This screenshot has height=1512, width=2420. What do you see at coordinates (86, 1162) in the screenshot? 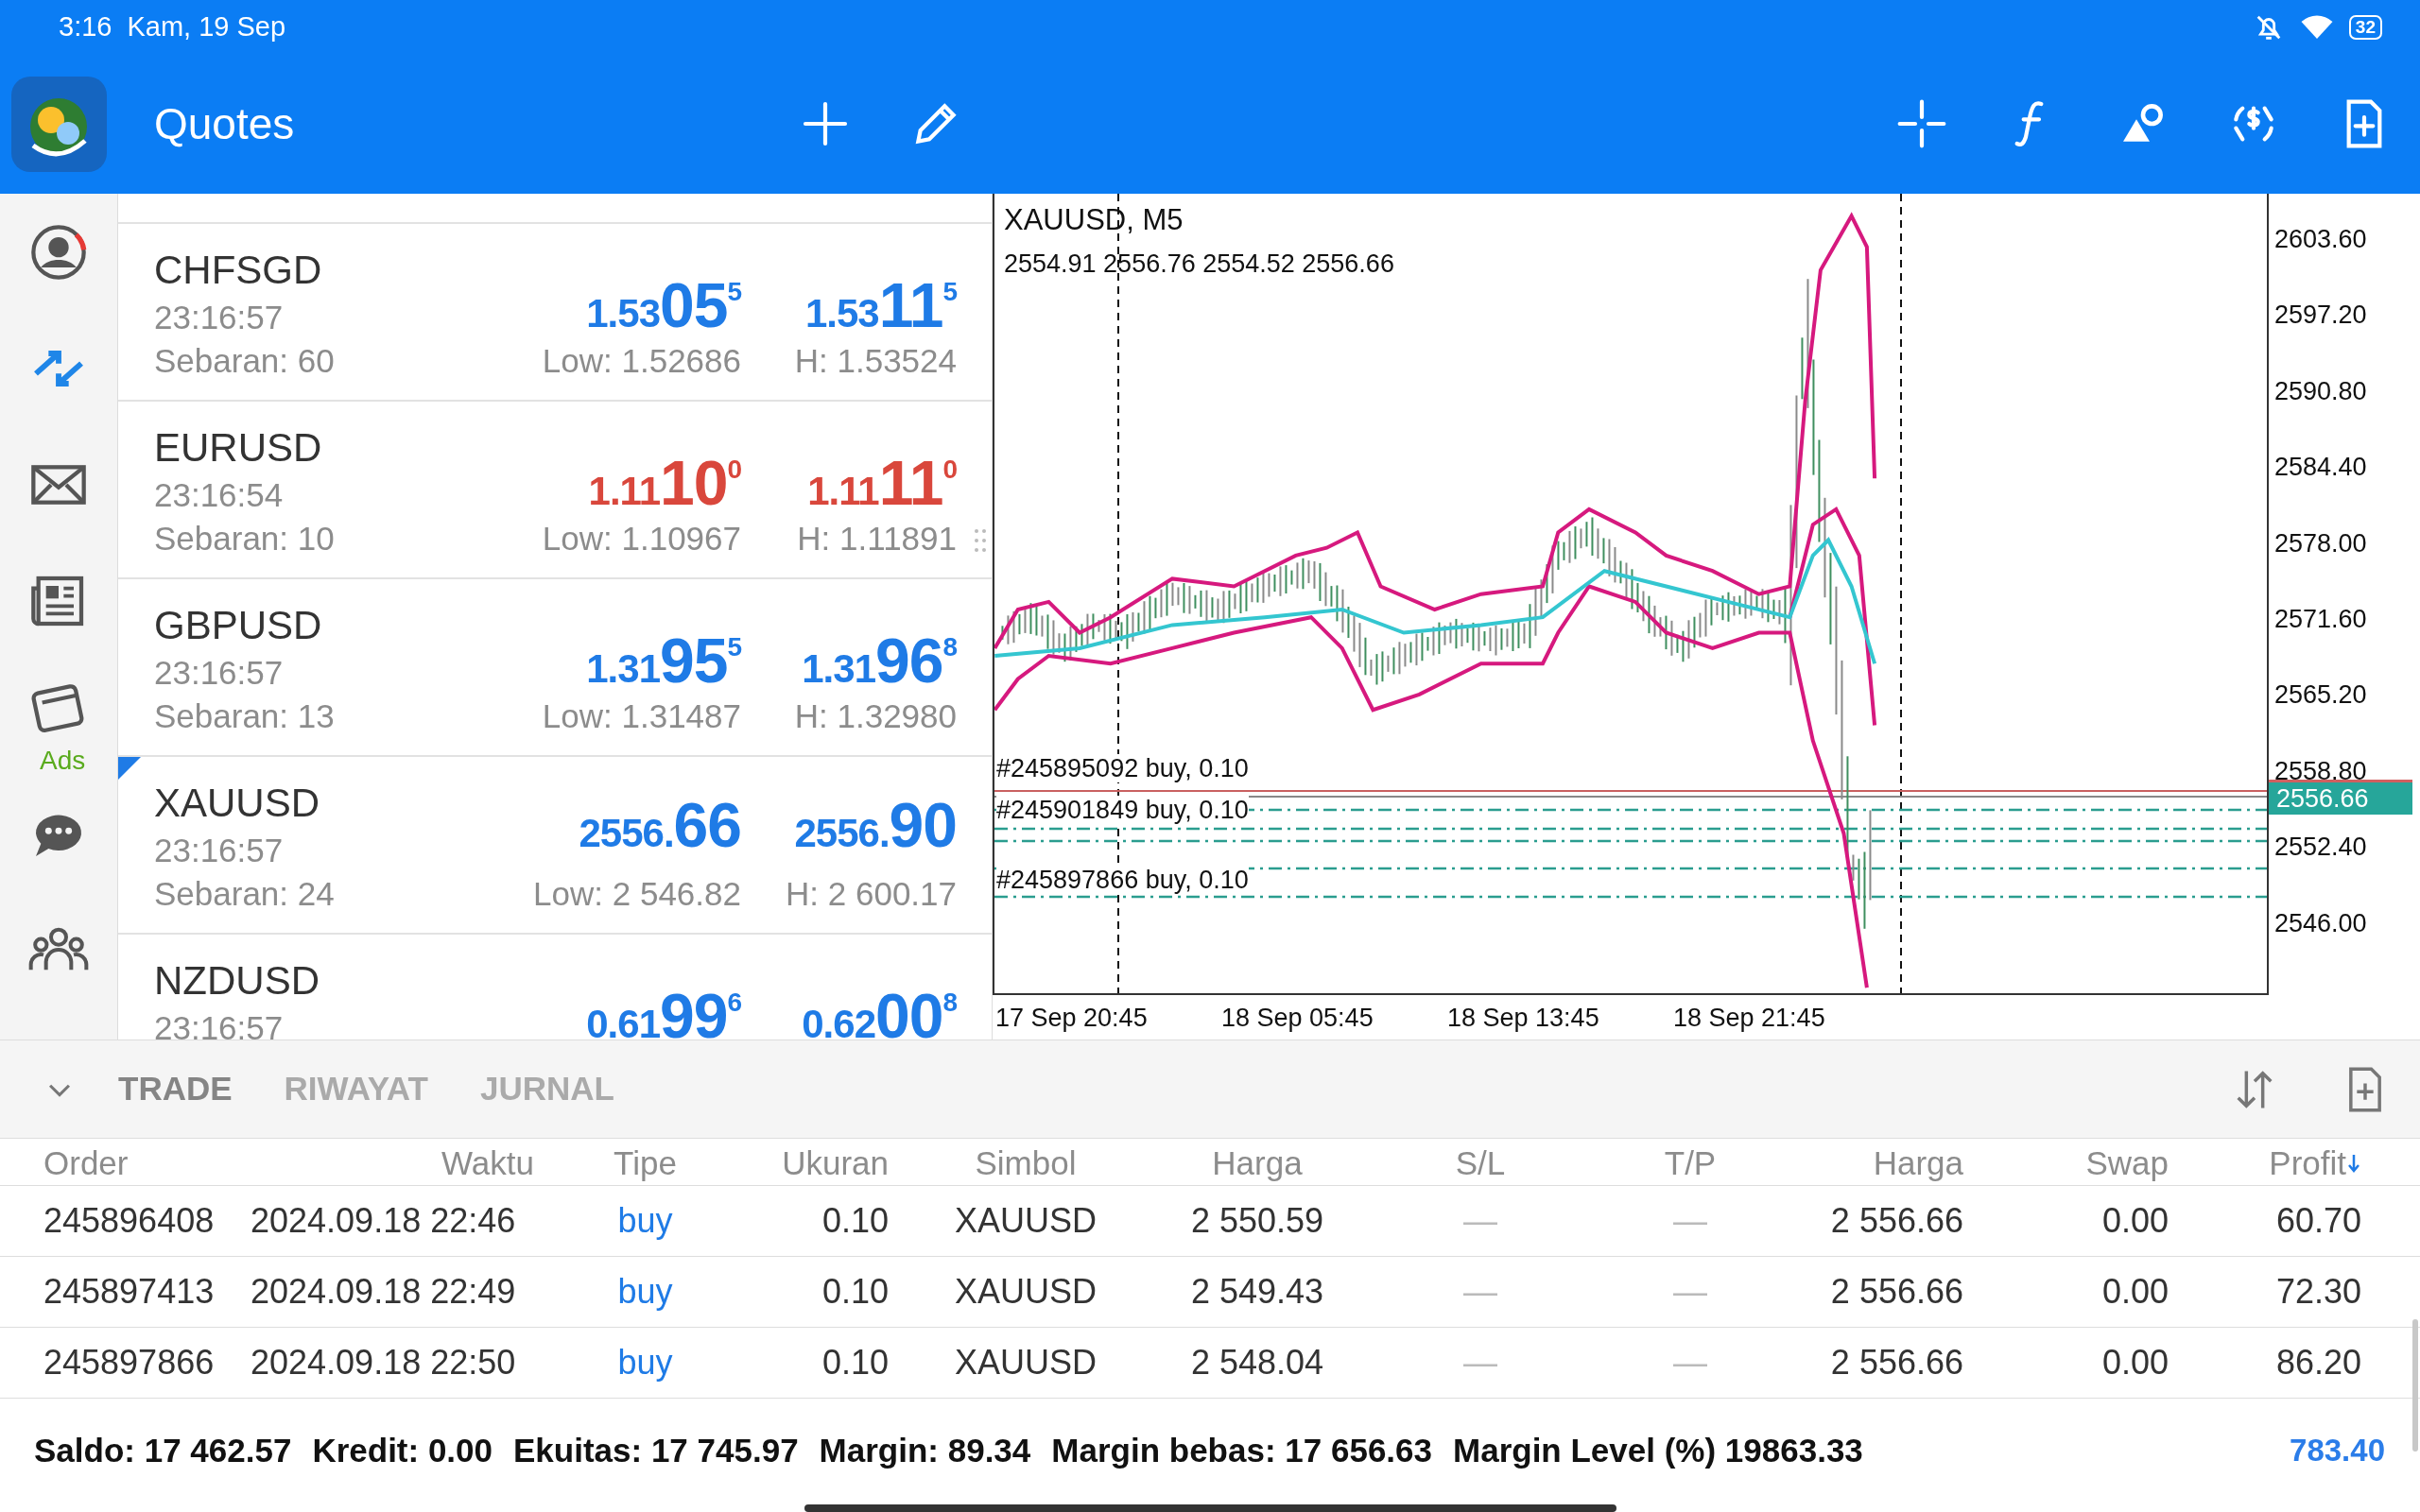
I see `column-header: Order` at bounding box center [86, 1162].